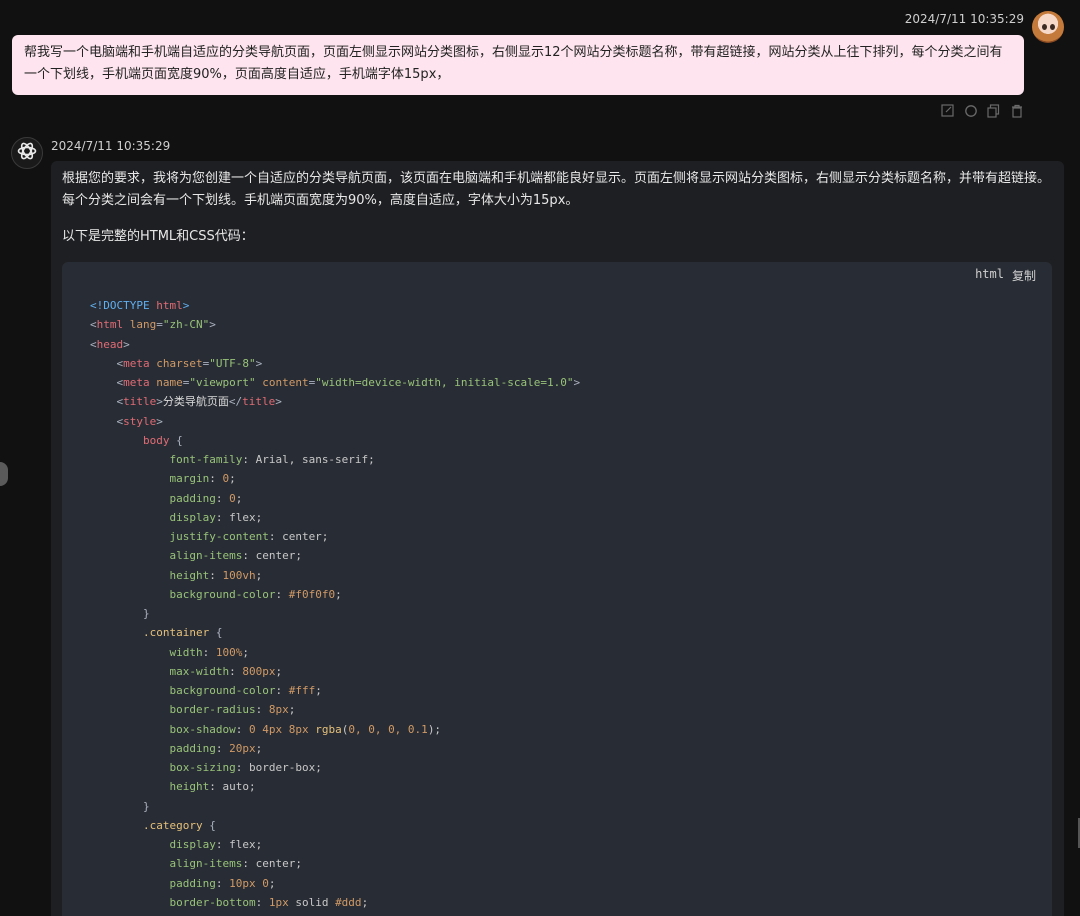  What do you see at coordinates (212, 902) in the screenshot?
I see `code-token: border-bottom` at bounding box center [212, 902].